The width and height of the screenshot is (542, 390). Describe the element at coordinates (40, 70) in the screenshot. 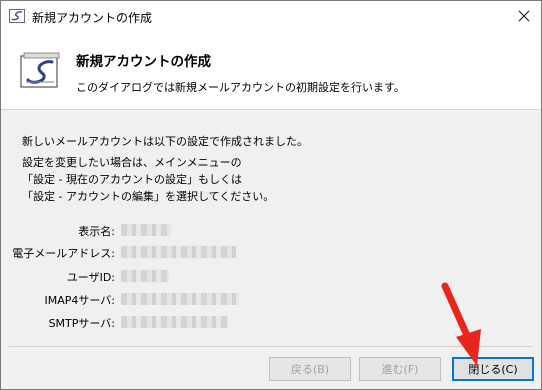

I see `account-logo-icon` at that location.